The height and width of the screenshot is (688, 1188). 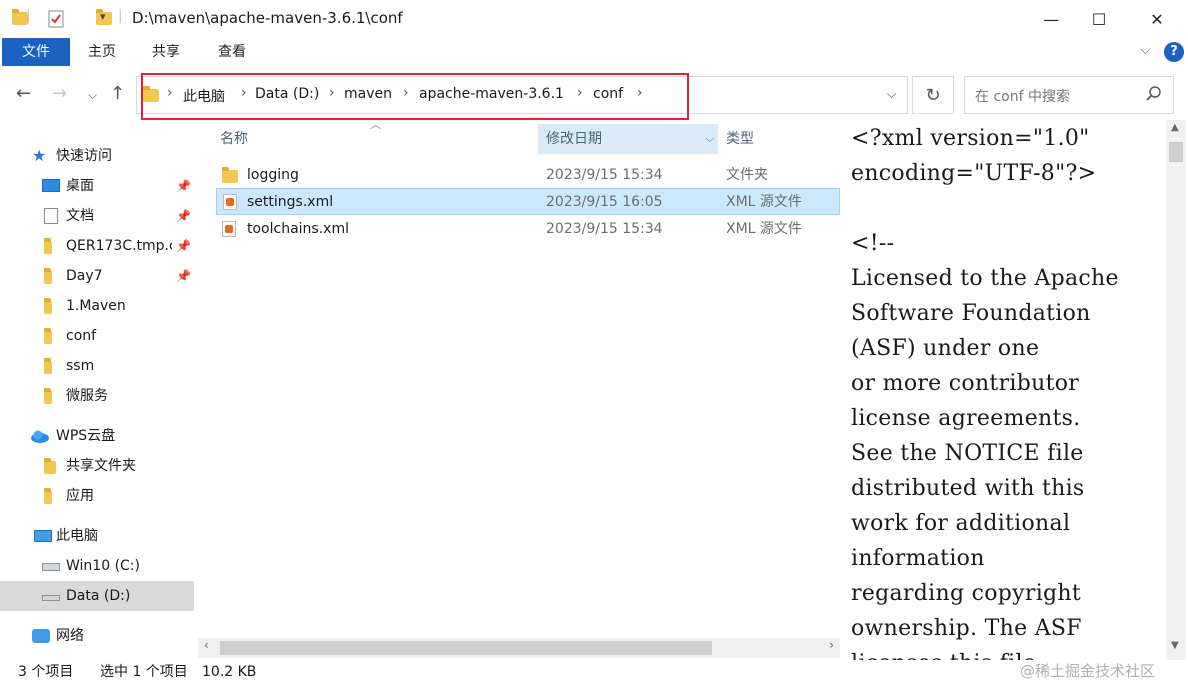 What do you see at coordinates (59, 93) in the screenshot?
I see `forward-arrow-icon: →` at bounding box center [59, 93].